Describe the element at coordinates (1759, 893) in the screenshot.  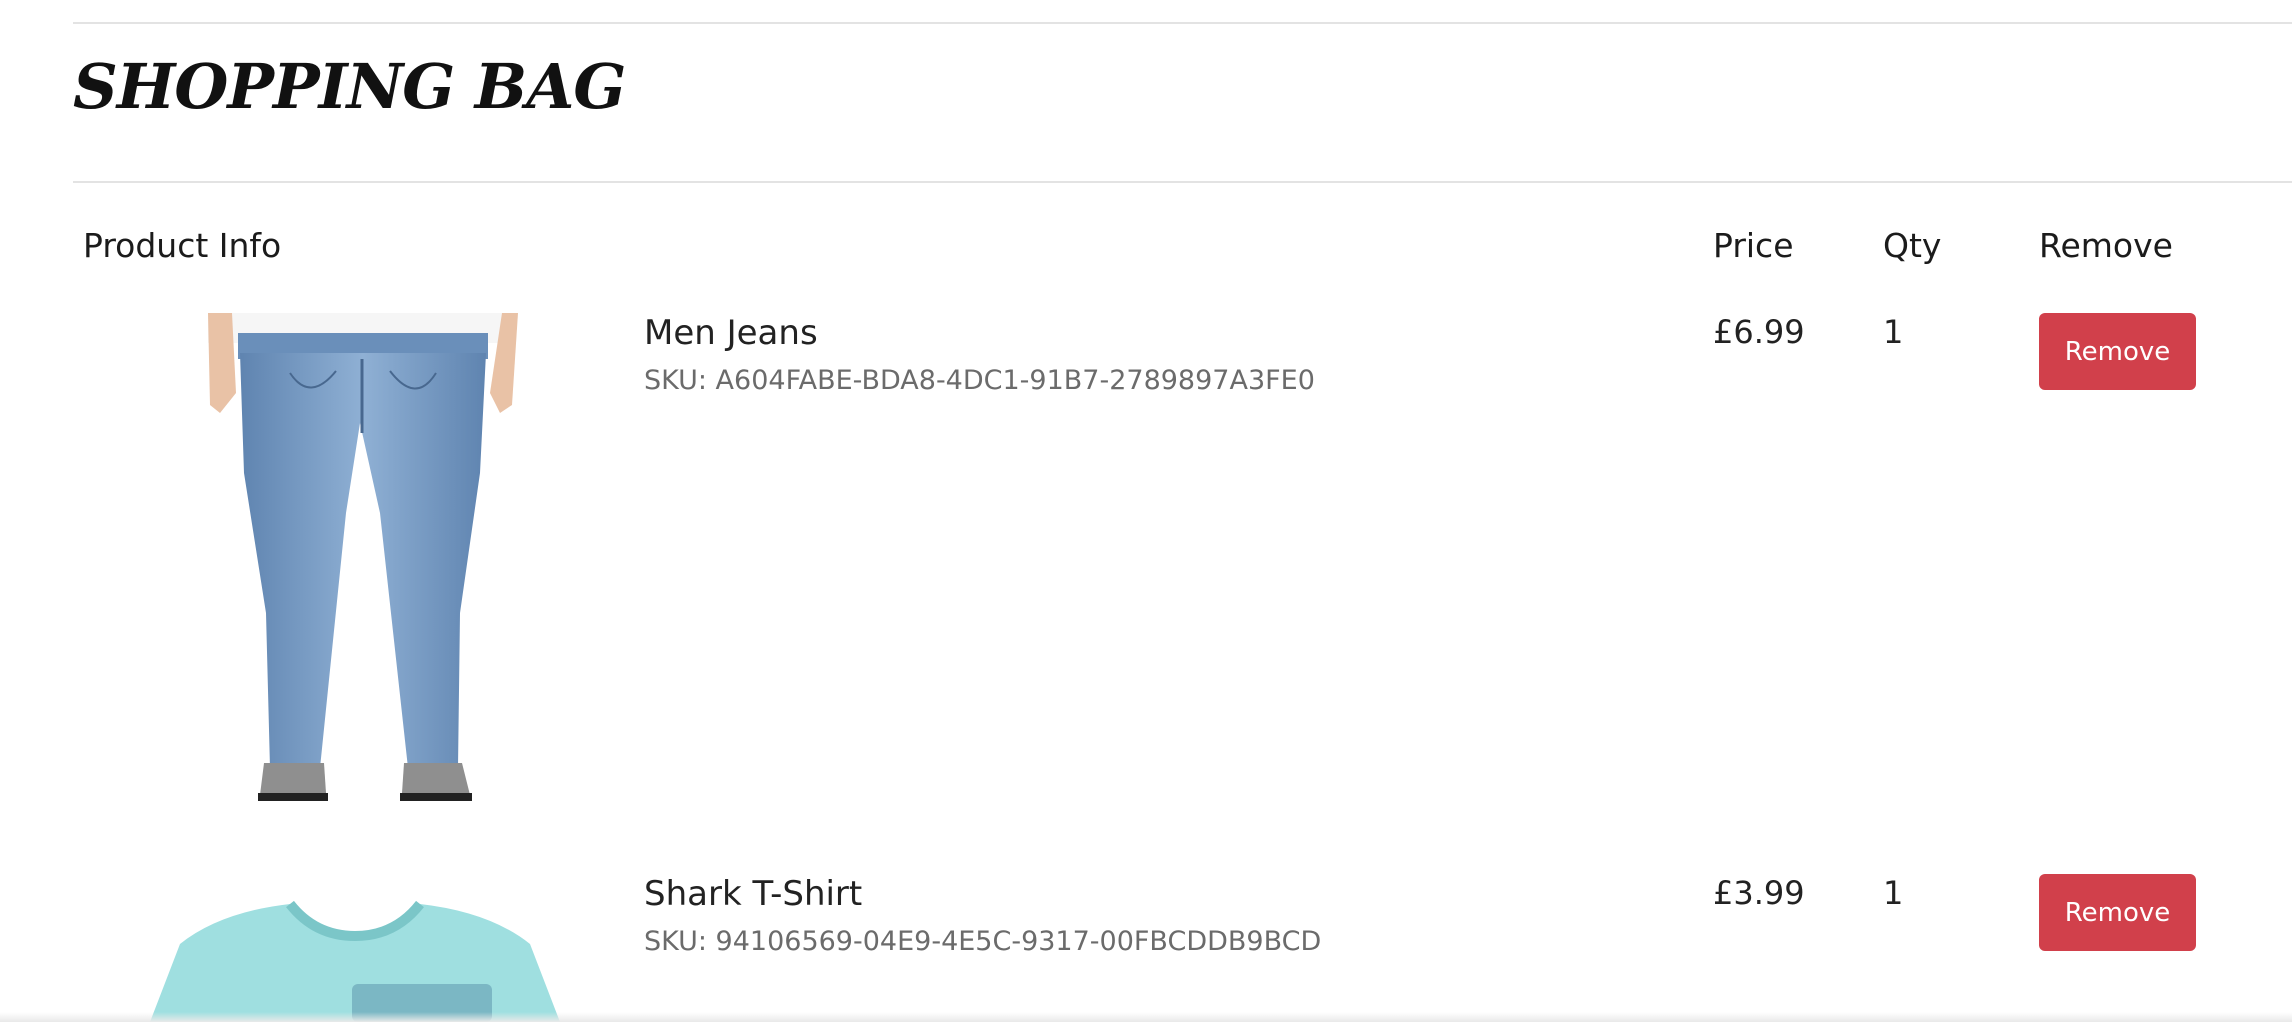
I see `product-price: £3.99` at that location.